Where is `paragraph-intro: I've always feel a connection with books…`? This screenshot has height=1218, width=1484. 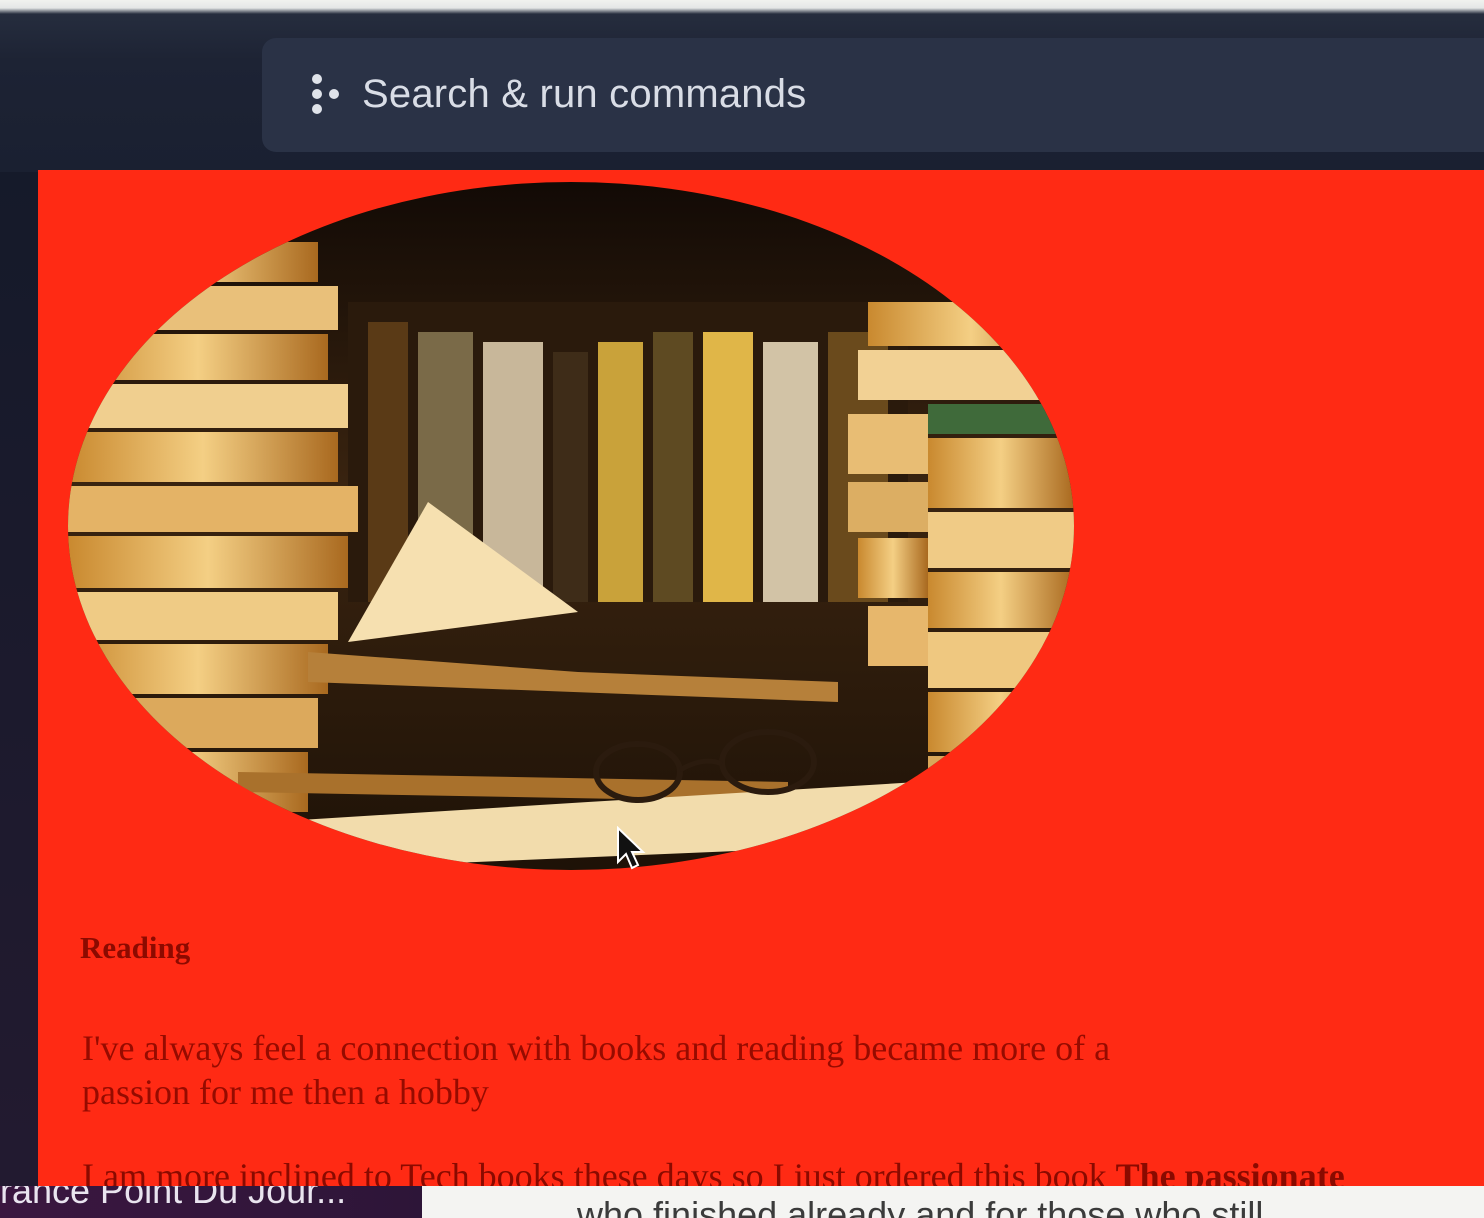
paragraph-intro: I've always feel a connection with books… is located at coordinates (596, 1070).